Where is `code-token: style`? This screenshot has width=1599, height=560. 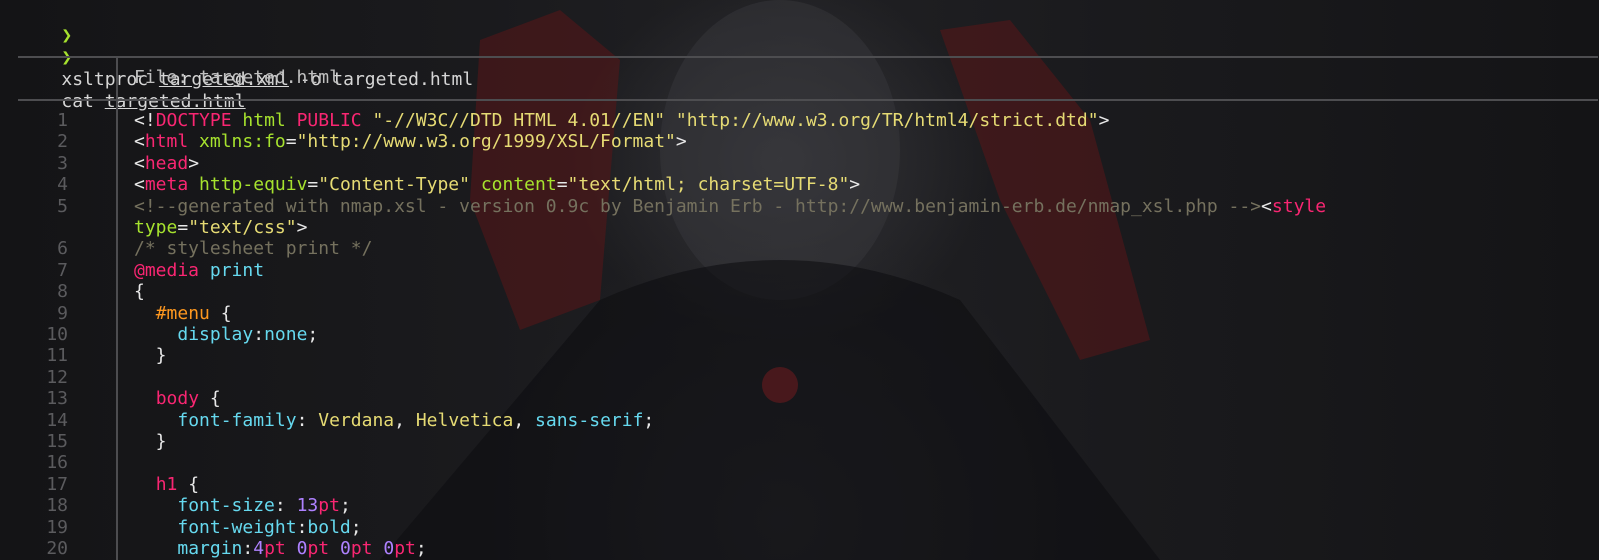 code-token: style is located at coordinates (1299, 206).